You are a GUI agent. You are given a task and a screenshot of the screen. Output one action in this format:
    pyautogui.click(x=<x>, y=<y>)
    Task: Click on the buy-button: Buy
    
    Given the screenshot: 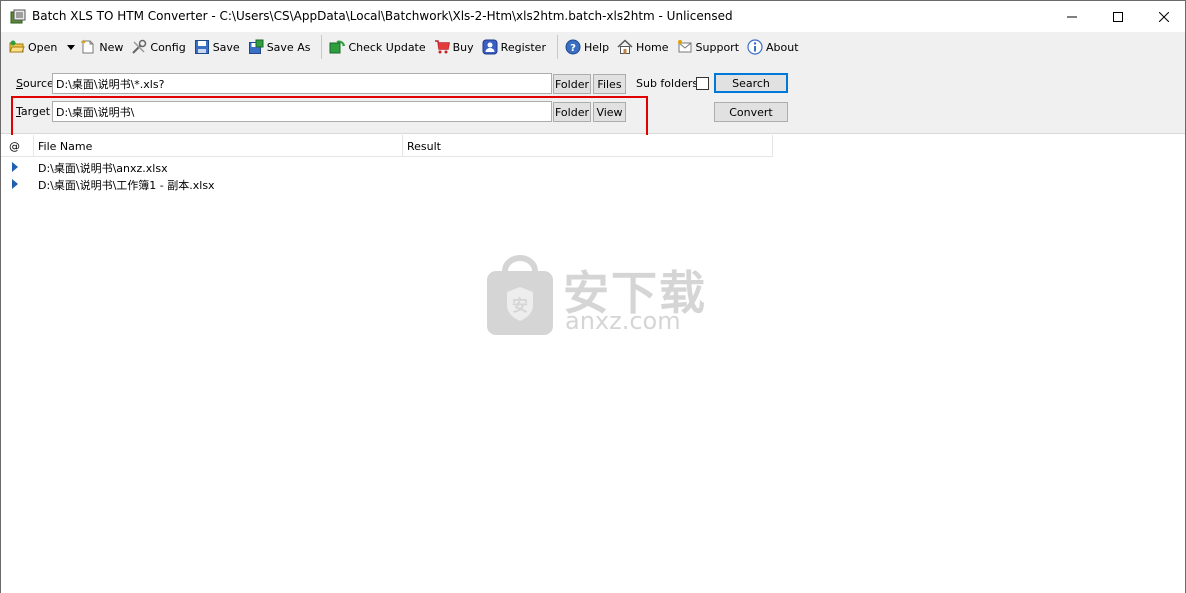 What is the action you would take?
    pyautogui.click(x=455, y=47)
    